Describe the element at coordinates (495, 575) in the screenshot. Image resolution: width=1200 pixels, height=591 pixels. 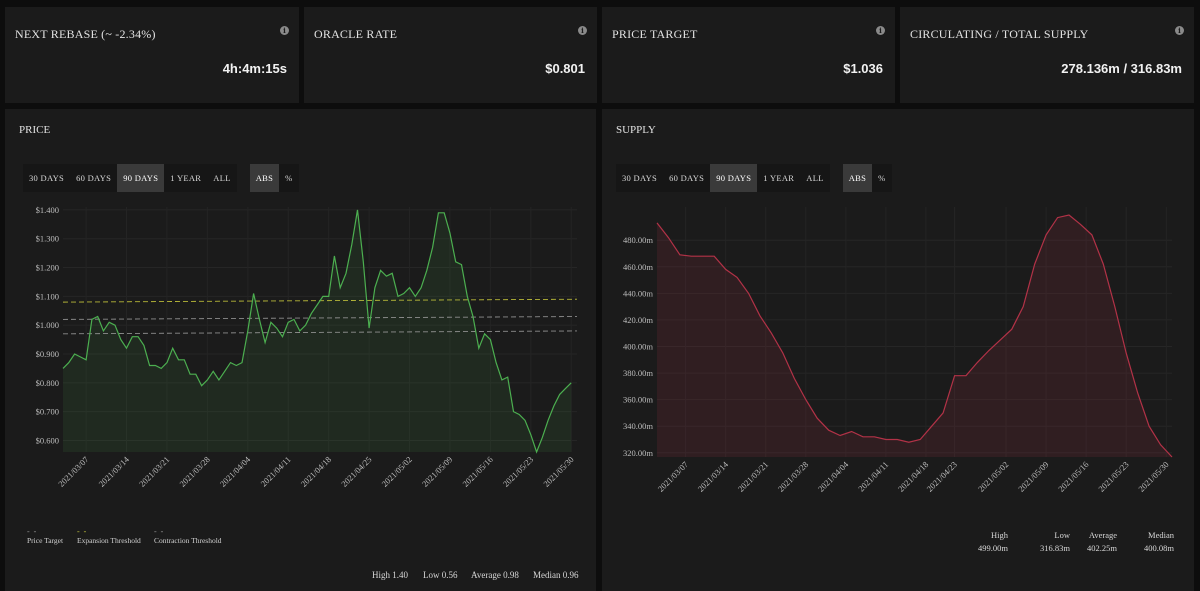
I see `price-stat-average: Average 0.98` at that location.